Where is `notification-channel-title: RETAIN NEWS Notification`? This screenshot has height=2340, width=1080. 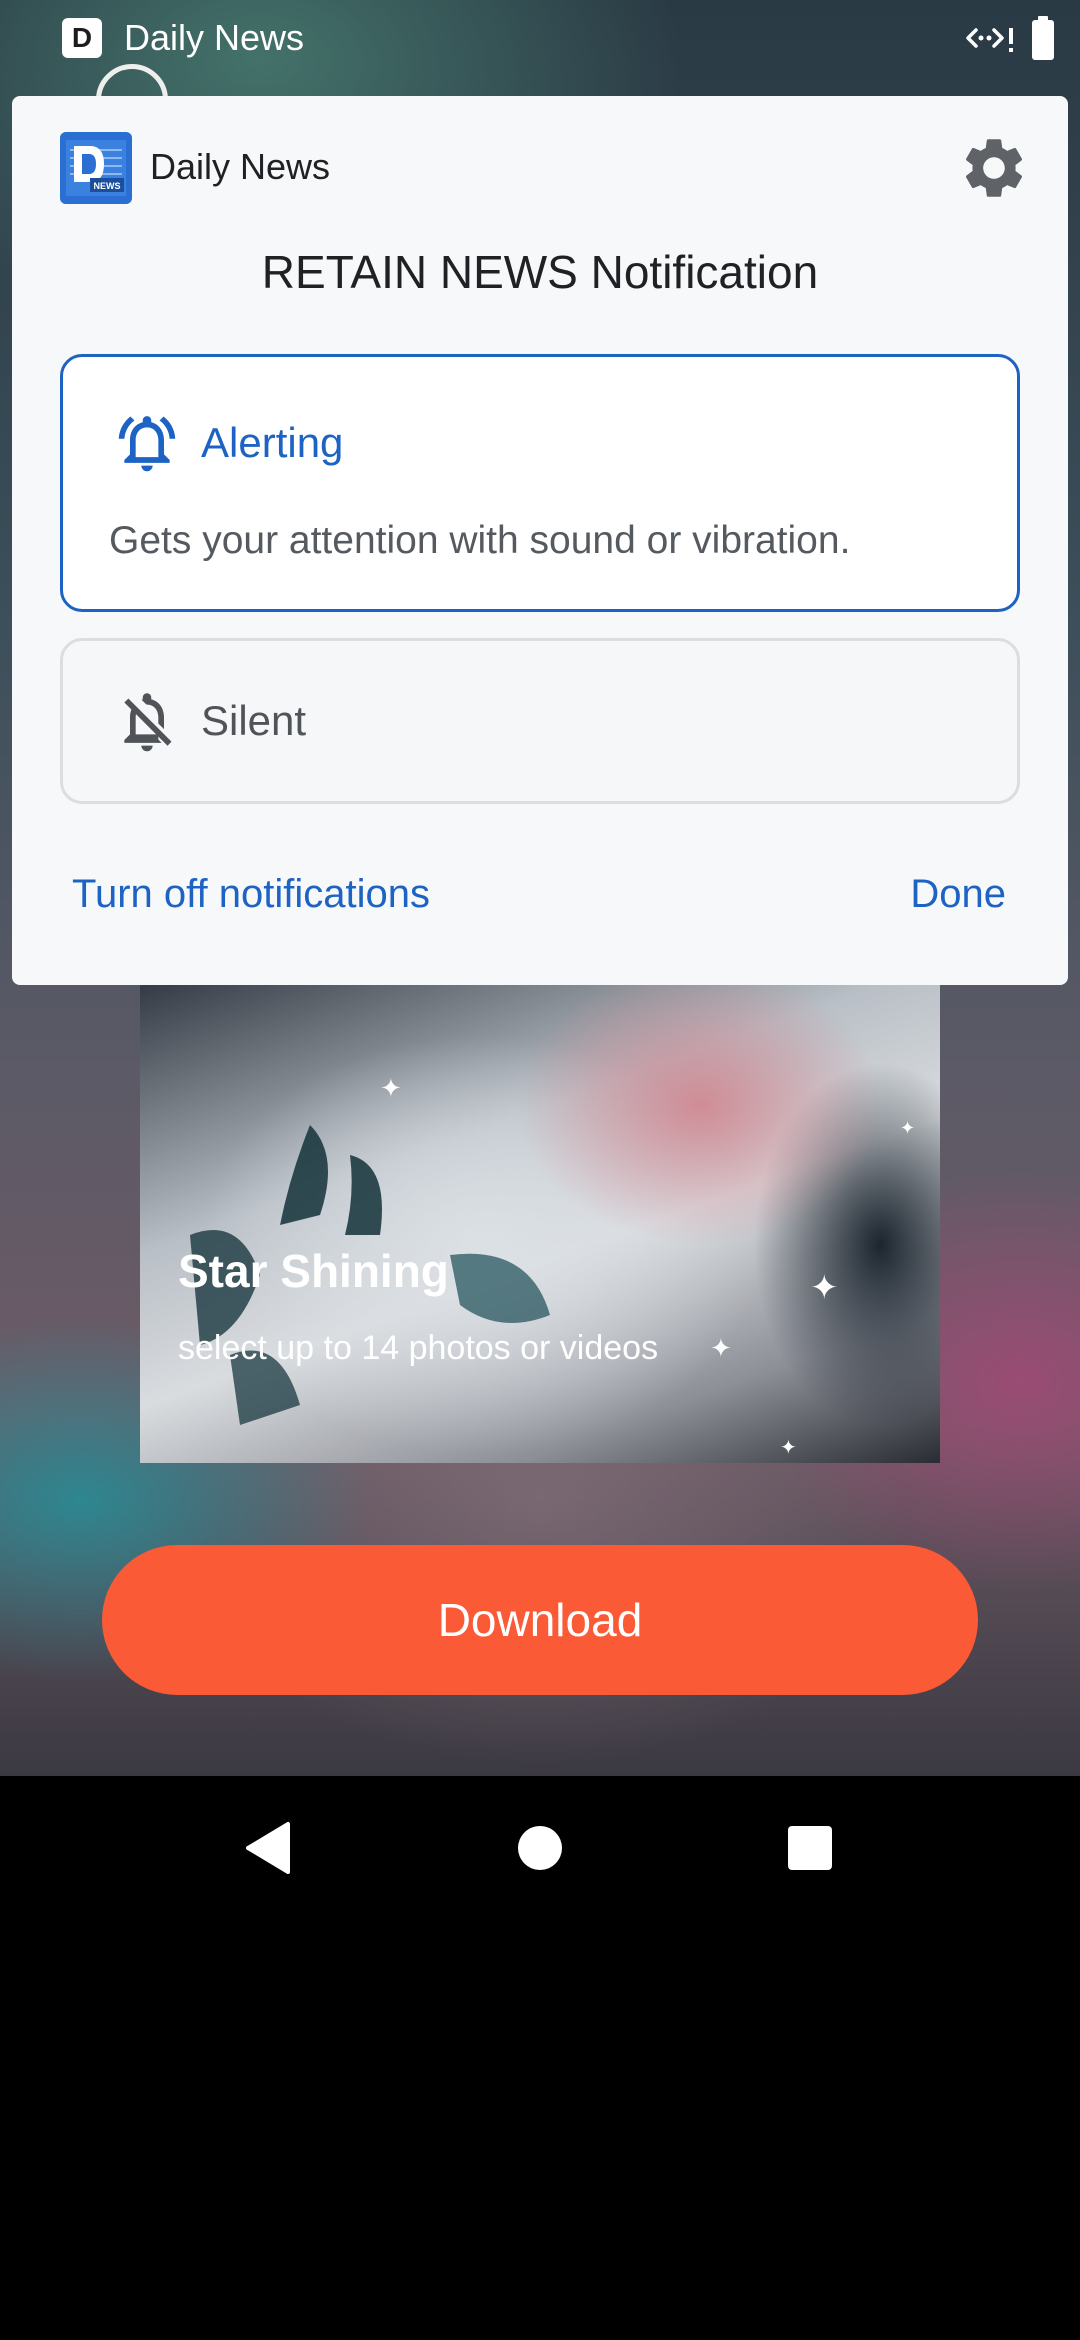
notification-channel-title: RETAIN NEWS Notification is located at coordinates (540, 272).